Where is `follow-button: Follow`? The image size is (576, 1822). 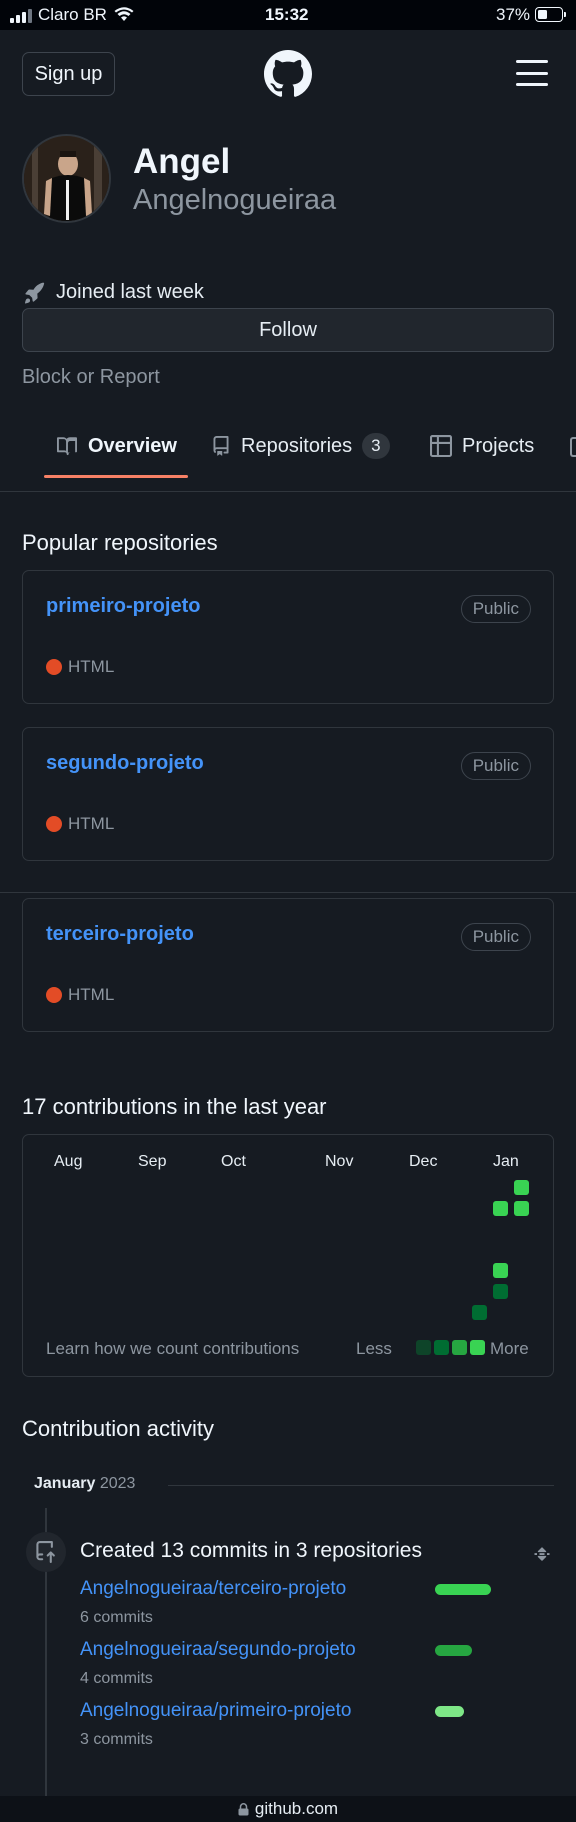
follow-button: Follow is located at coordinates (288, 330).